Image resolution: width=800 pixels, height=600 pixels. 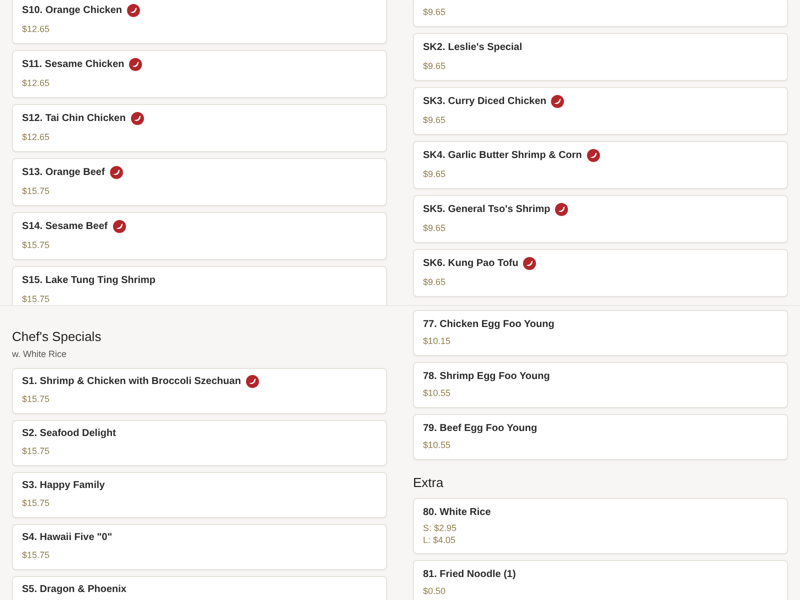 What do you see at coordinates (488, 325) in the screenshot?
I see `item-name: 77. Chicken Egg Foo Young` at bounding box center [488, 325].